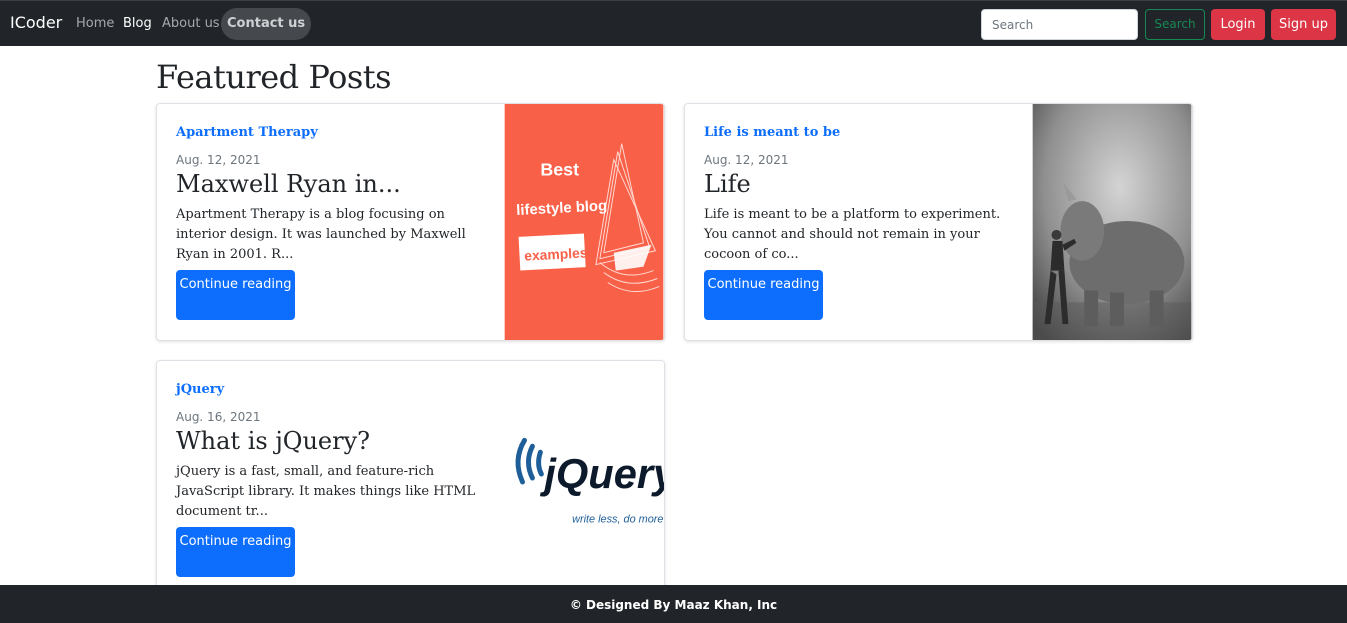 The height and width of the screenshot is (623, 1347). What do you see at coordinates (1059, 24) in the screenshot?
I see `search-input` at bounding box center [1059, 24].